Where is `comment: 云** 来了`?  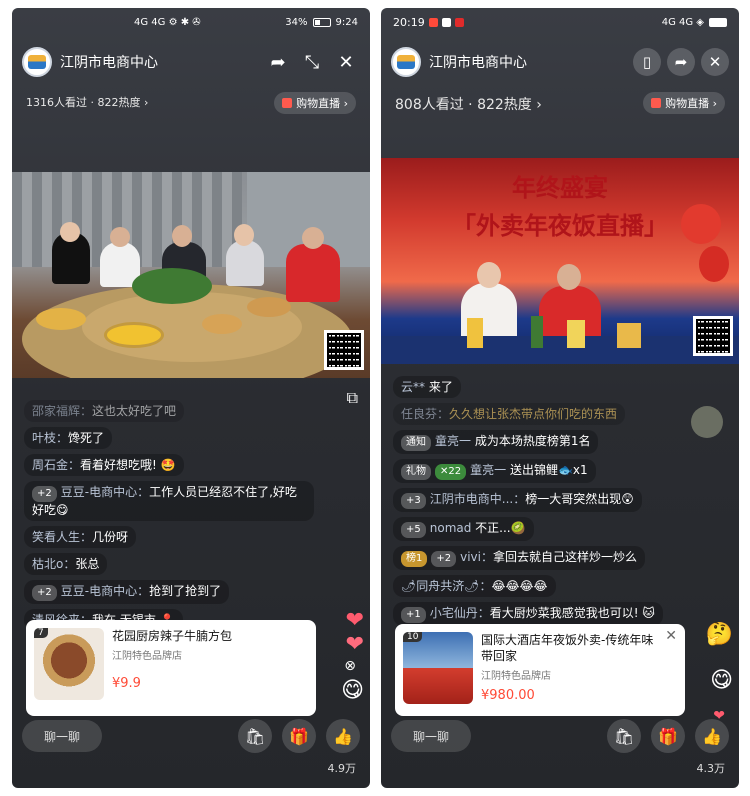
comment: 云** 来了 is located at coordinates (427, 387).